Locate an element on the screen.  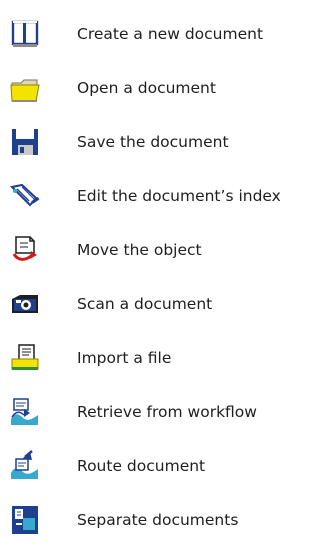
legend-item-edit-document-index: Edit the document’s index is located at coordinates (171, 196).